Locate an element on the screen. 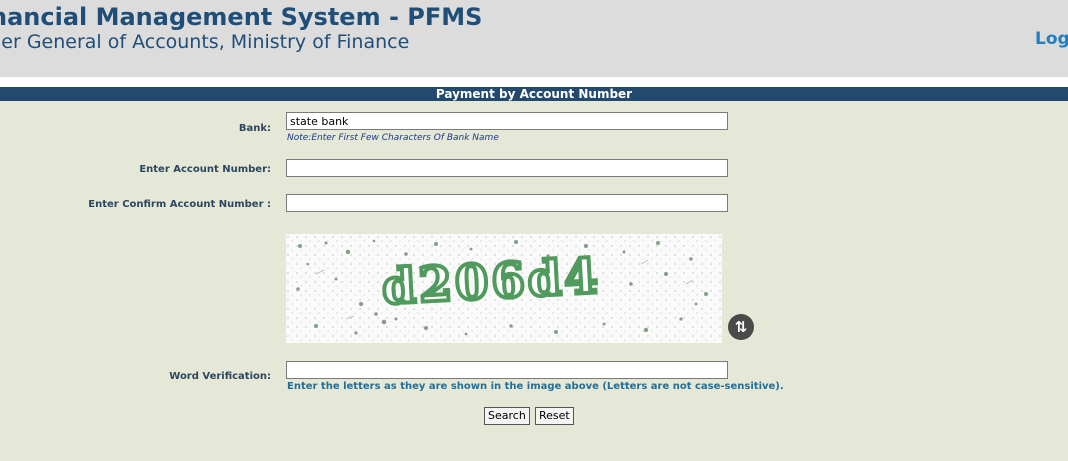 The height and width of the screenshot is (461, 1068). word-verification-input is located at coordinates (507, 370).